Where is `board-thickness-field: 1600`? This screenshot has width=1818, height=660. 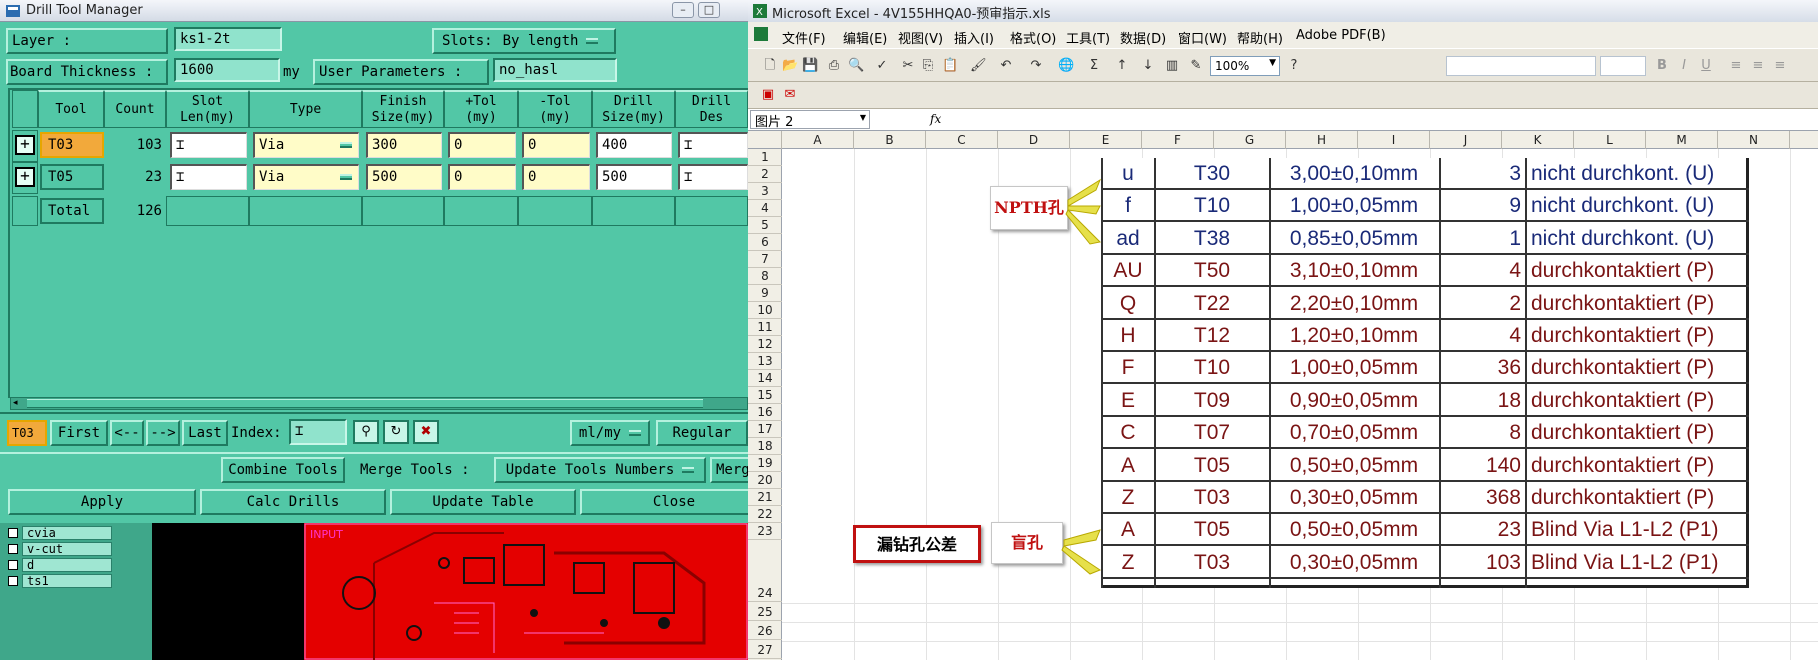
board-thickness-field: 1600 is located at coordinates (227, 70).